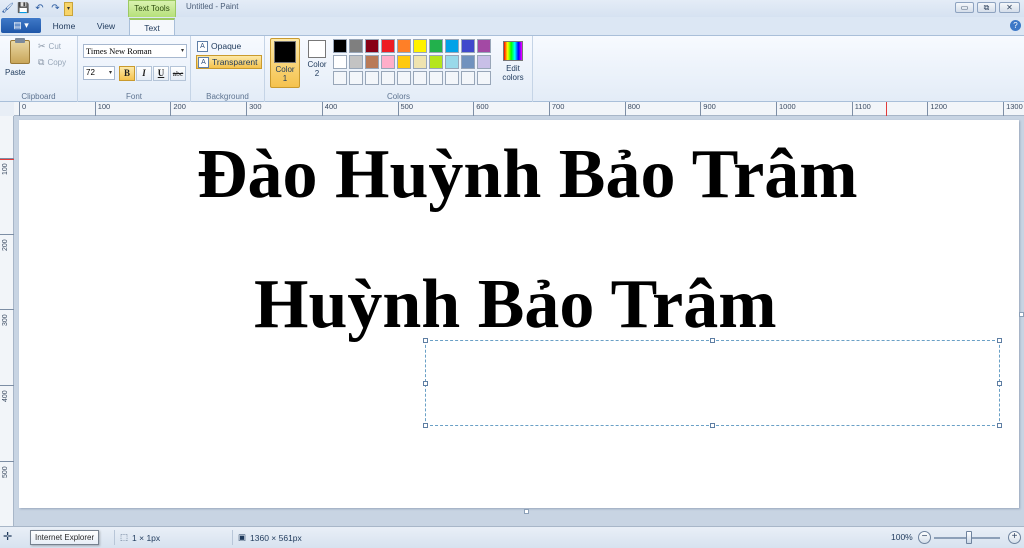  I want to click on ruler-tick-label: 200, so click(178, 109).